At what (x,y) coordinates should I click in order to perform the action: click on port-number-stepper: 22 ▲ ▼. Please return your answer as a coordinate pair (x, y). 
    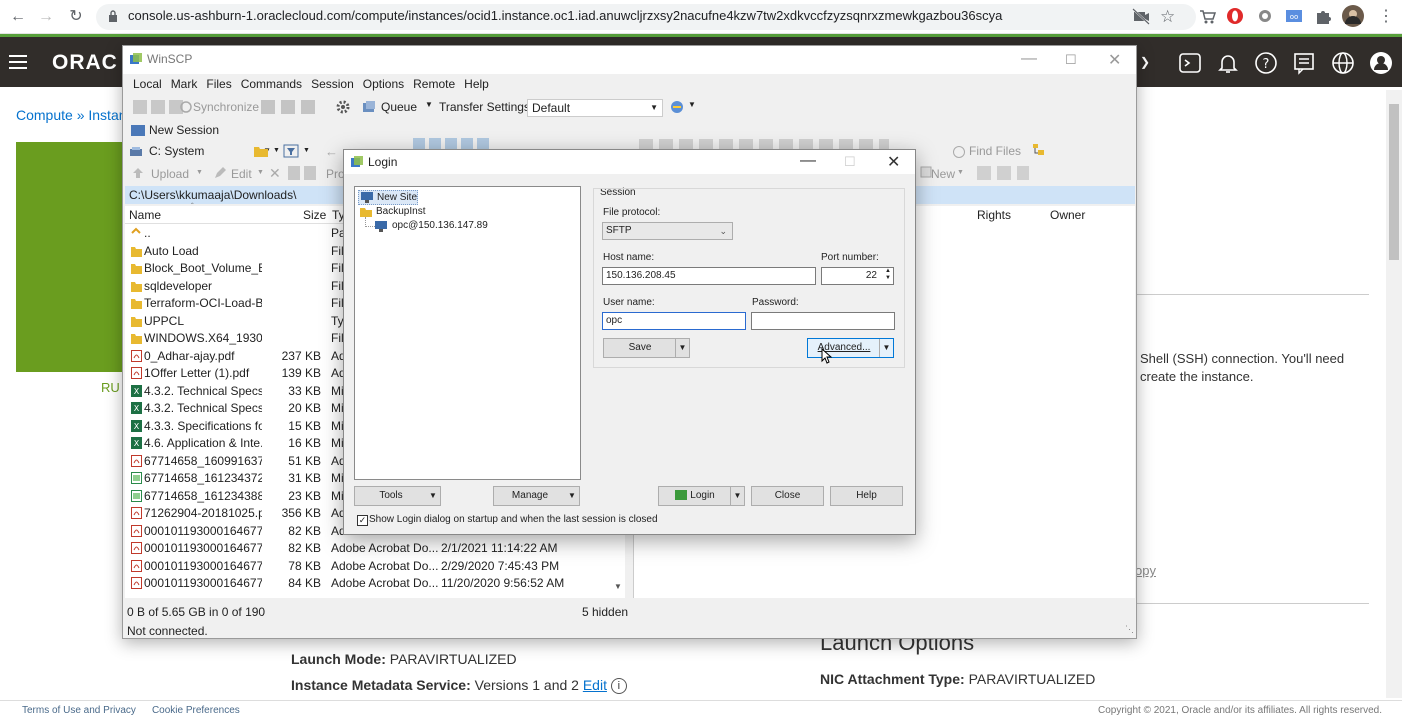
    Looking at the image, I should click on (857, 276).